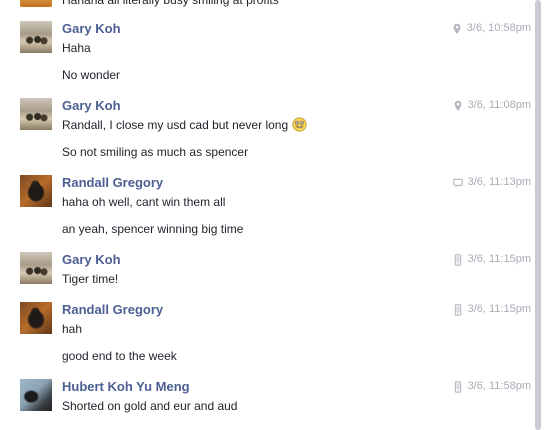  What do you see at coordinates (150, 406) in the screenshot?
I see `message-text: Shorted on gold and eur and aud` at bounding box center [150, 406].